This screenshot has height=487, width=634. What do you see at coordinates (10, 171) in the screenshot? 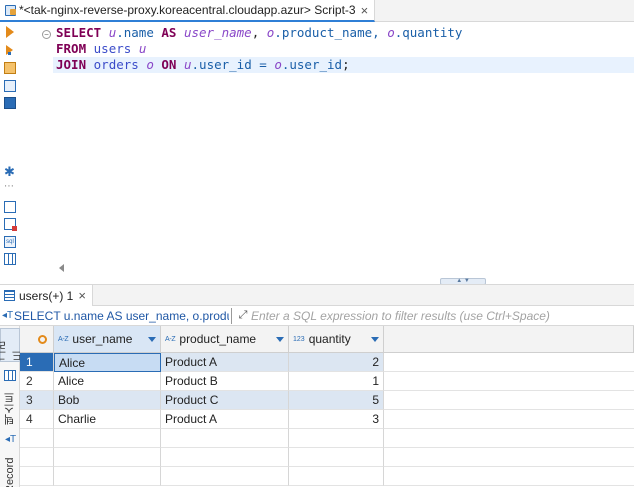
I see `gear-icon: ✱` at bounding box center [10, 171].